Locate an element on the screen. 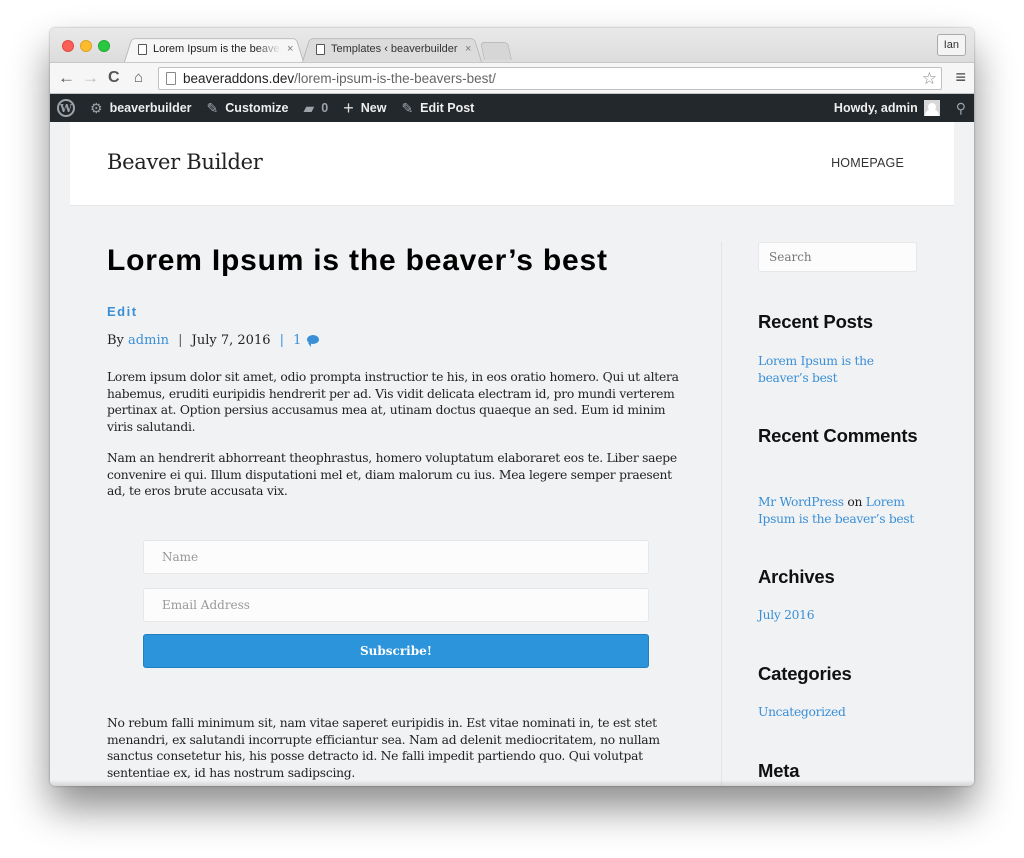  tab-templates: Templates ‹ beaverbuilder × is located at coordinates (392, 49).